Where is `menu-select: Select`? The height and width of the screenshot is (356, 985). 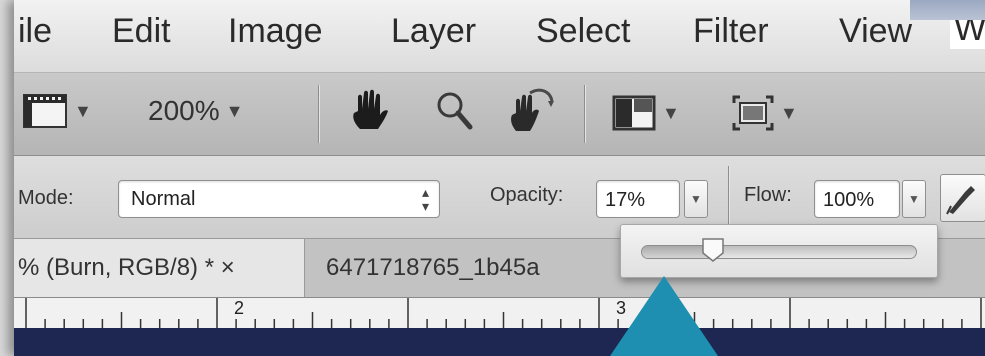 menu-select: Select is located at coordinates (583, 31).